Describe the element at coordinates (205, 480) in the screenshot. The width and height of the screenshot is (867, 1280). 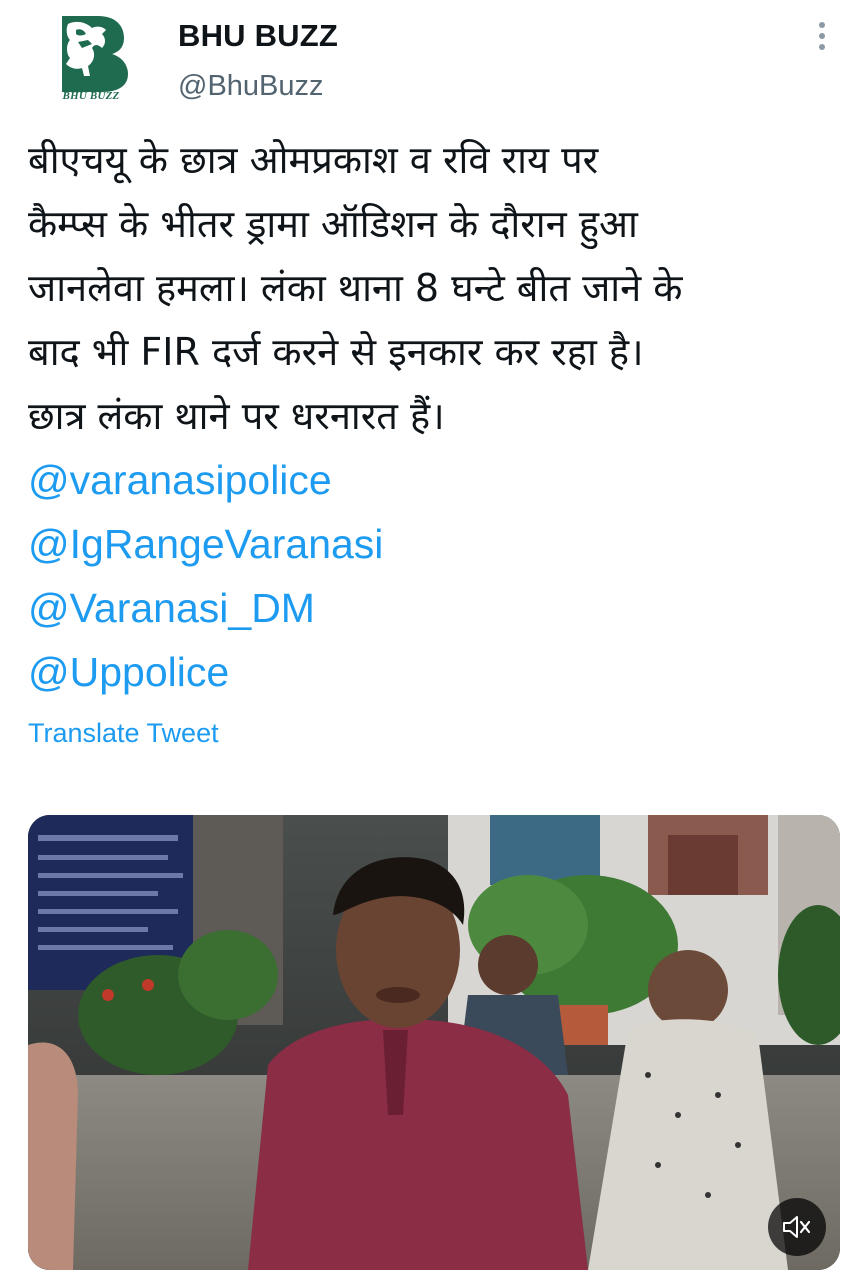
I see `mention-link: @varanasipolice` at that location.